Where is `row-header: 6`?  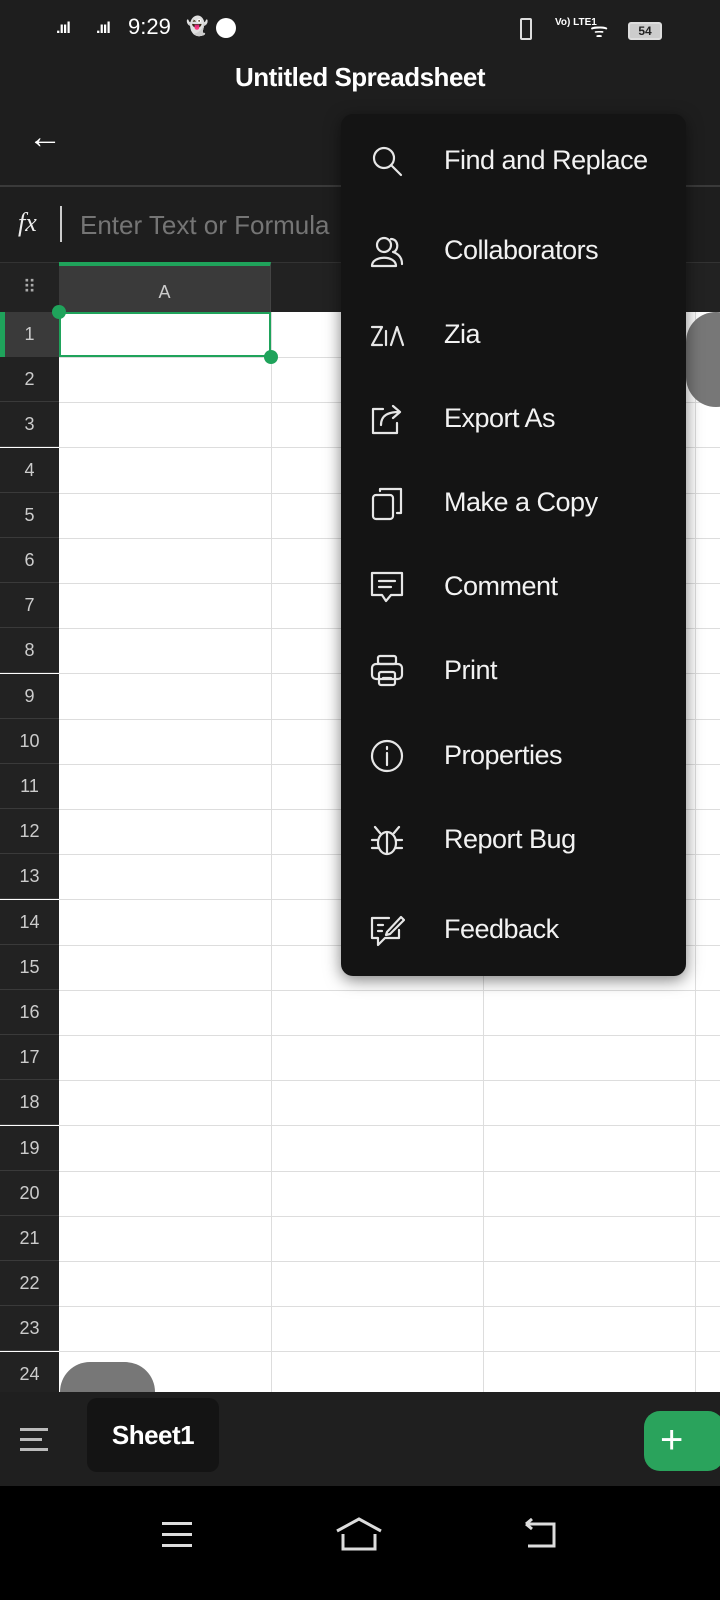
row-header: 6 is located at coordinates (29, 560).